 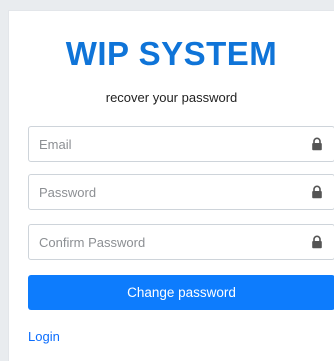 I want to click on confirm-password-field-group, so click(x=181, y=242).